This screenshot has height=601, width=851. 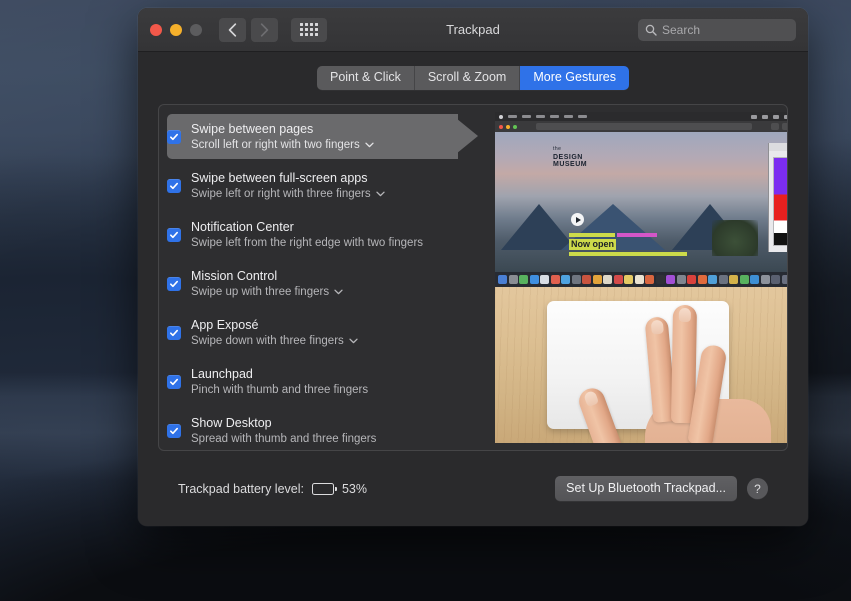 What do you see at coordinates (473, 30) in the screenshot?
I see `window-titlebar: Trackpad` at bounding box center [473, 30].